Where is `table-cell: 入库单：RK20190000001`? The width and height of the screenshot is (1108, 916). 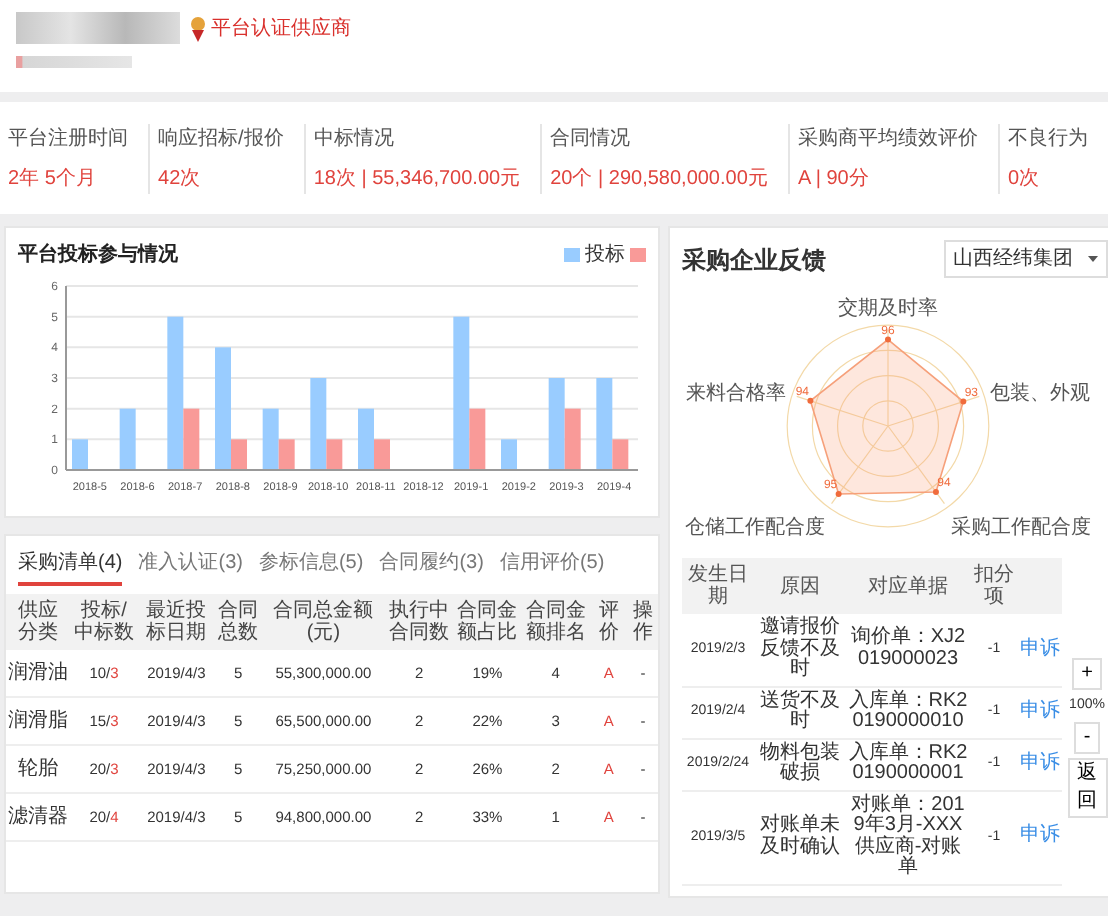
table-cell: 入库单：RK20190000001 is located at coordinates (908, 764).